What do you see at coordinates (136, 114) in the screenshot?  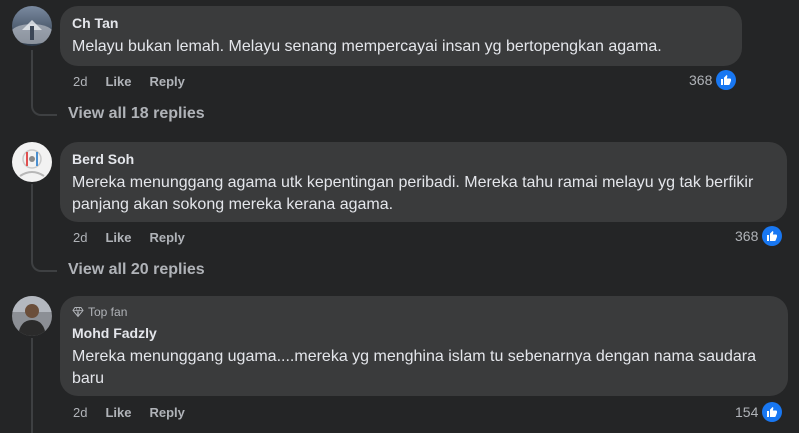 I see `view-replies-link: View all 18 replies` at bounding box center [136, 114].